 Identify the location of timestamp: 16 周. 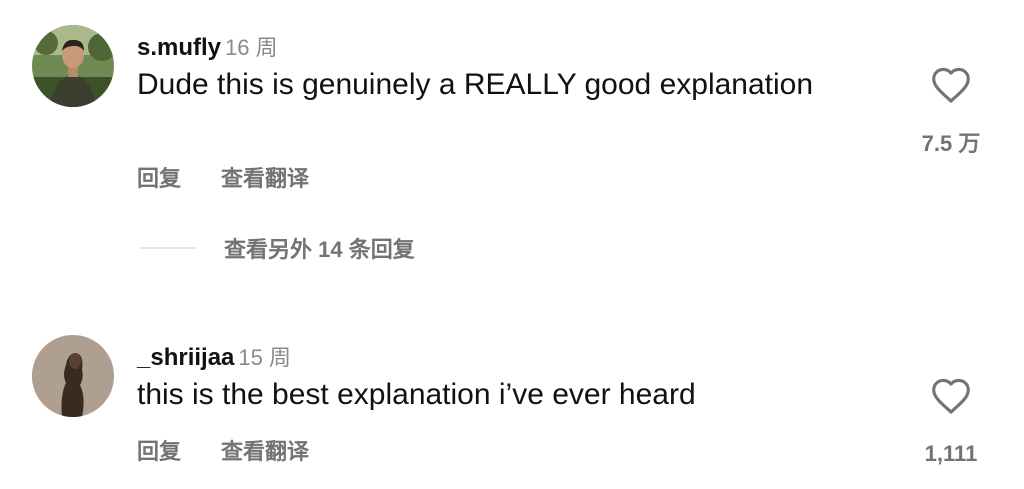
(251, 47).